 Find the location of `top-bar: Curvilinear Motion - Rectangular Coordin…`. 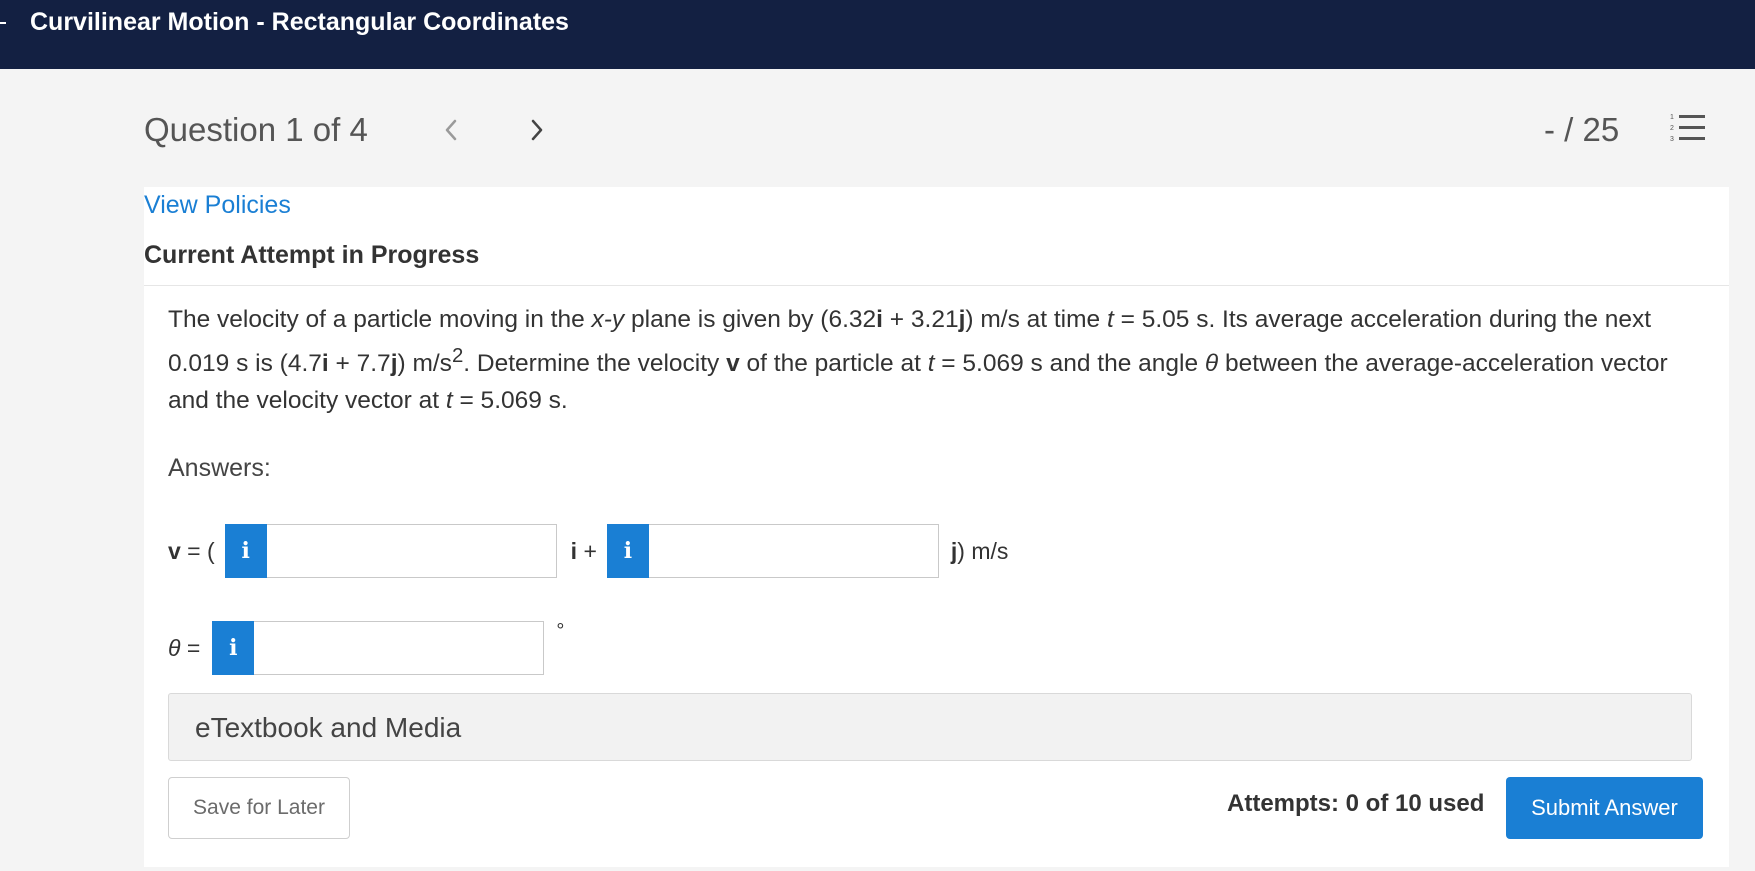

top-bar: Curvilinear Motion - Rectangular Coordin… is located at coordinates (877, 34).